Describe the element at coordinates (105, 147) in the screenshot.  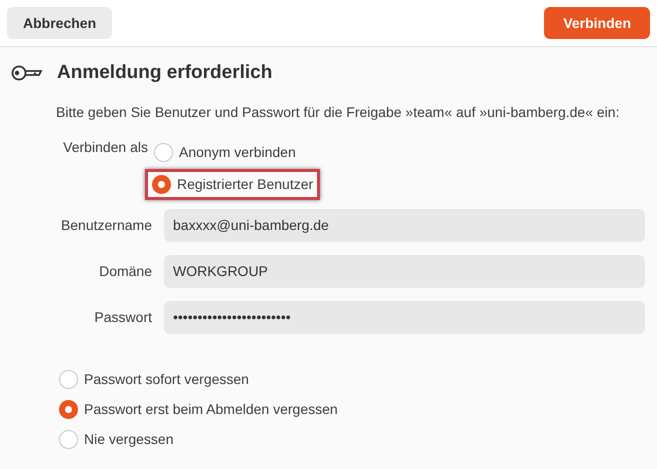
I see `connect-as-label: Verbinden als` at that location.